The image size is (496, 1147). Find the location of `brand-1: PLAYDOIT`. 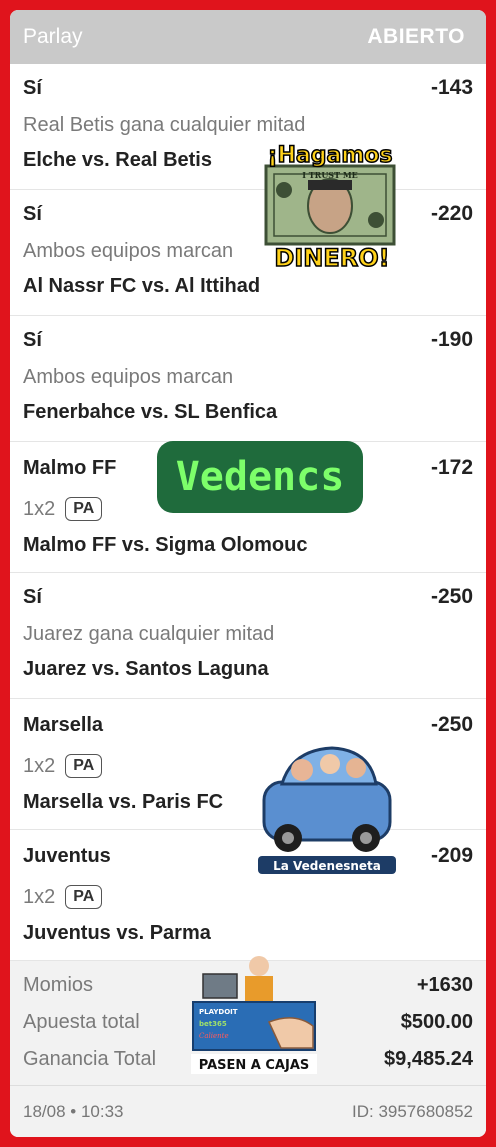

brand-1: PLAYDOIT is located at coordinates (218, 1012).